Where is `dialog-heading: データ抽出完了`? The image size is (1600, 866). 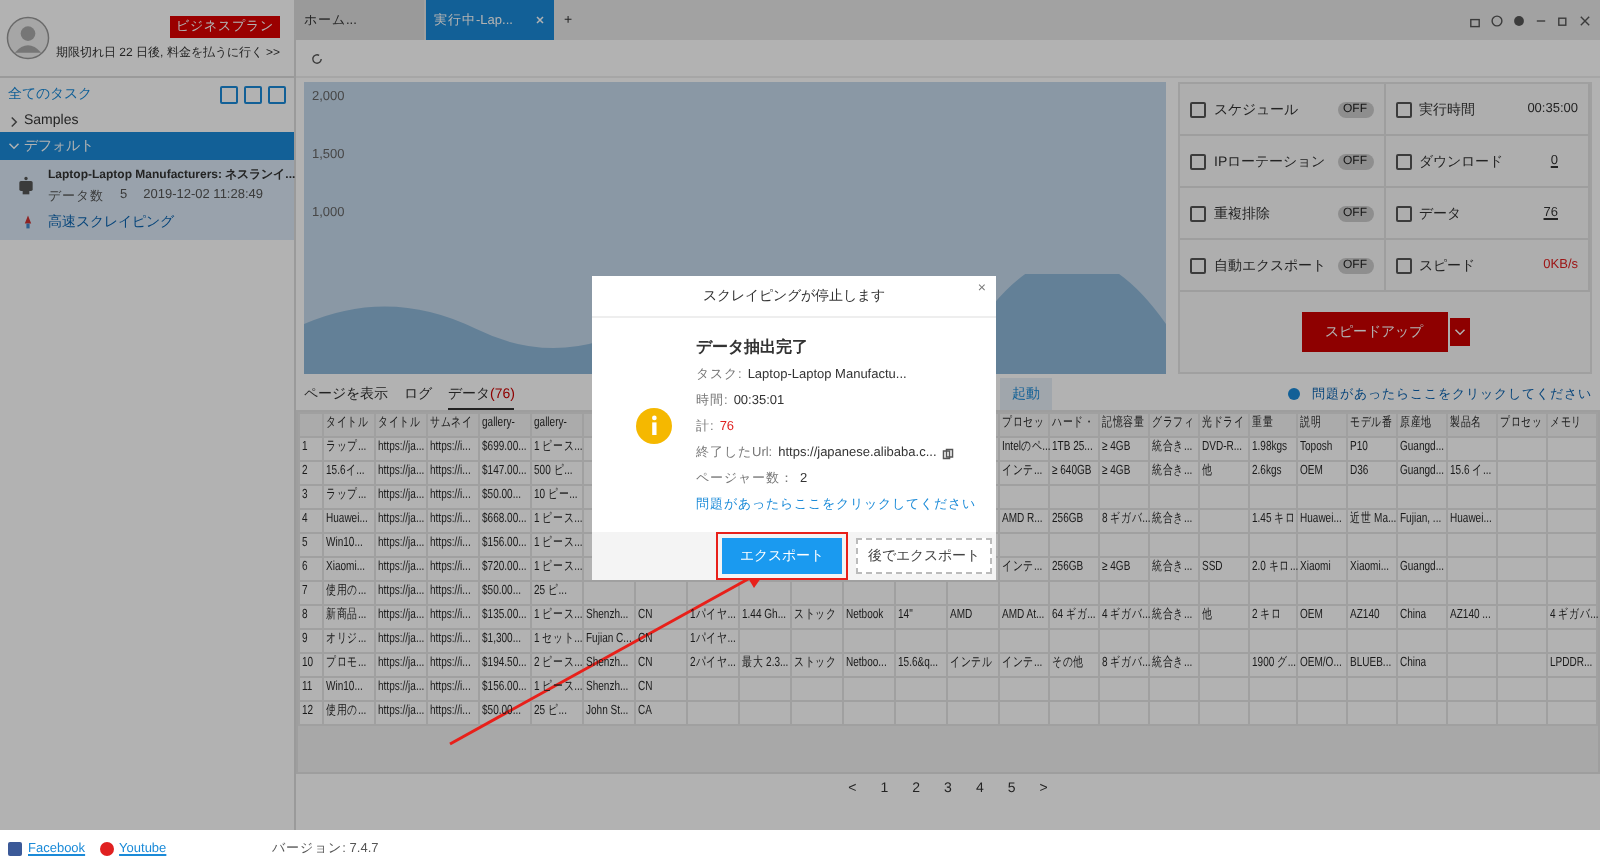 dialog-heading: データ抽出完了 is located at coordinates (753, 347).